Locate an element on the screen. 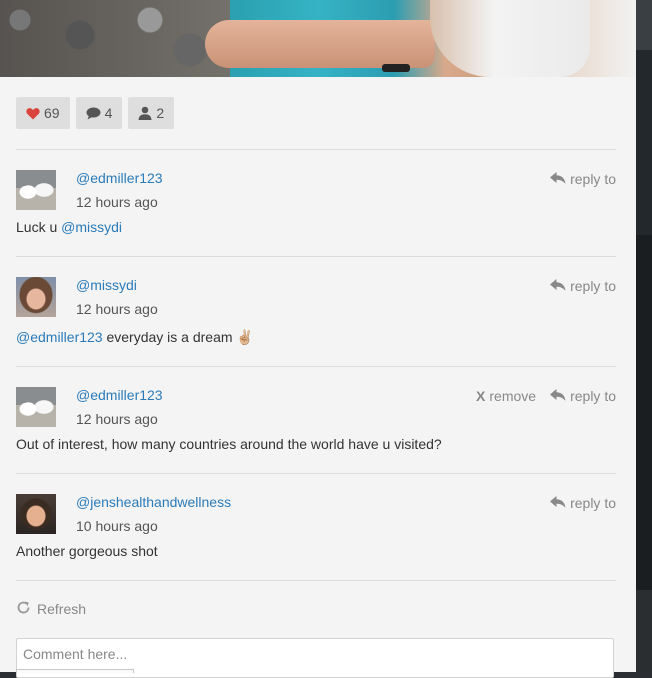 The height and width of the screenshot is (678, 652). heart-icon is located at coordinates (33, 113).